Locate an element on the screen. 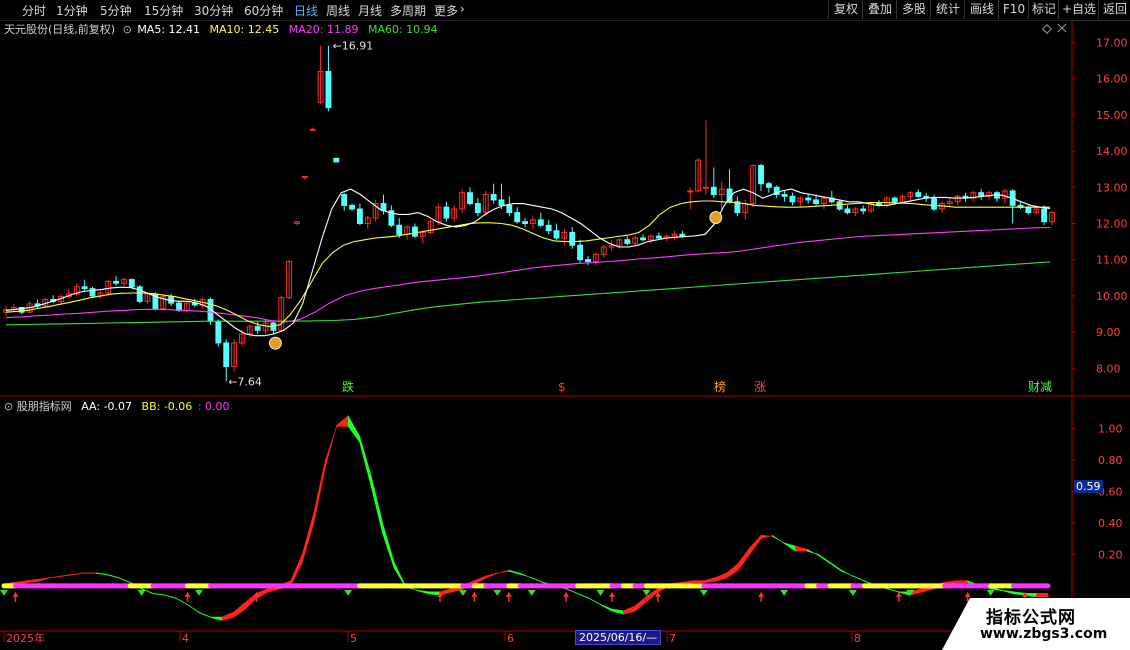 This screenshot has width=1130, height=650. toolbar-button-2: 多股 is located at coordinates (913, 9).